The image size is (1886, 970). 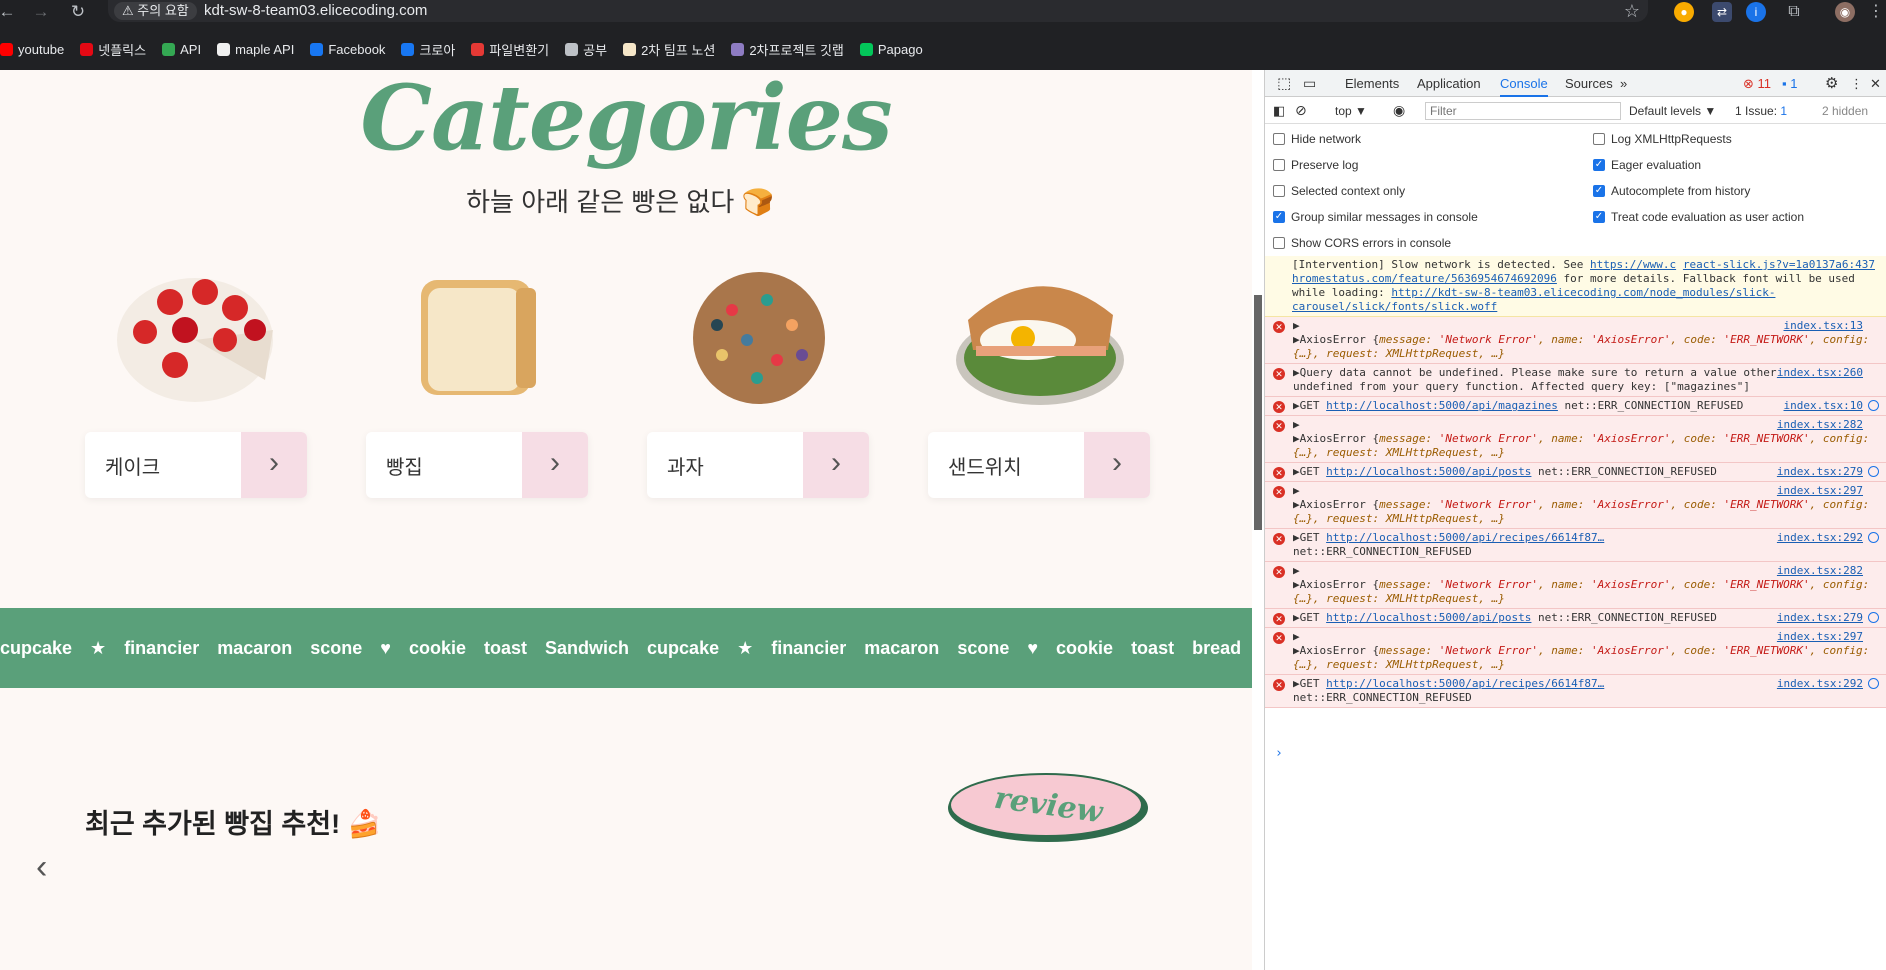 What do you see at coordinates (1757, 83) in the screenshot?
I see `error-count-badge: ⊗ 11` at bounding box center [1757, 83].